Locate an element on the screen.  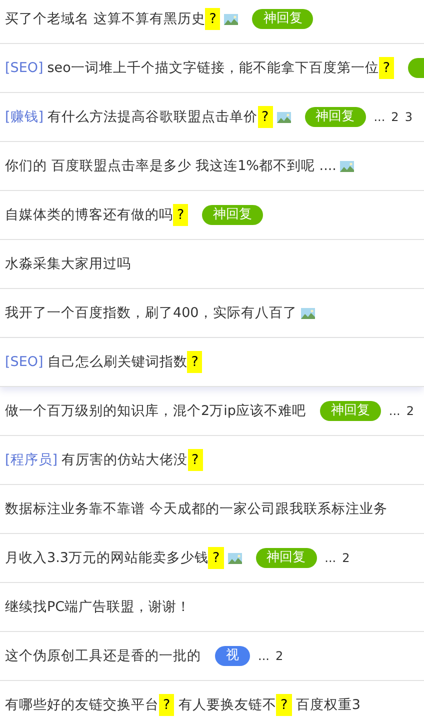
topic-title: 有哪些好的友链交换平台 ? 有人要换友链不 ? 百度权重3 is located at coordinates (183, 705).